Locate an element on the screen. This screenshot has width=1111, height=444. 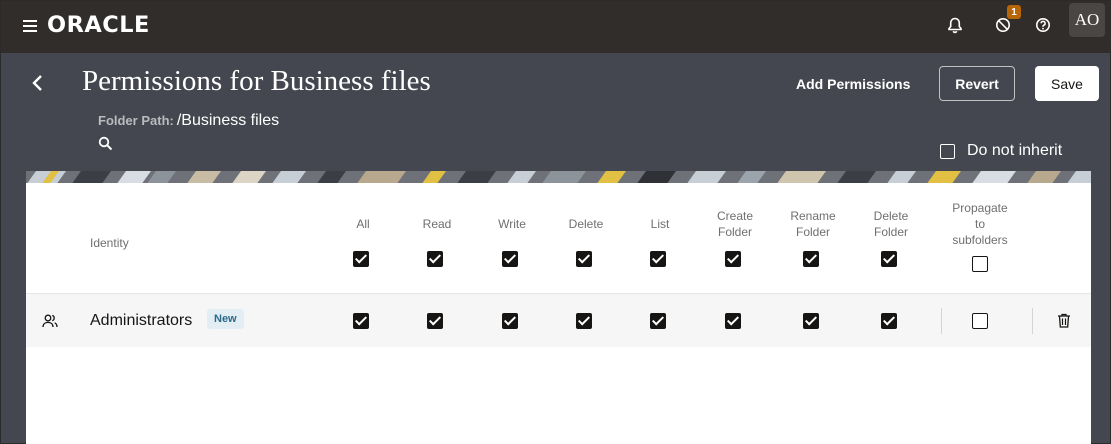
header-checkbox-propagate is located at coordinates (980, 264).